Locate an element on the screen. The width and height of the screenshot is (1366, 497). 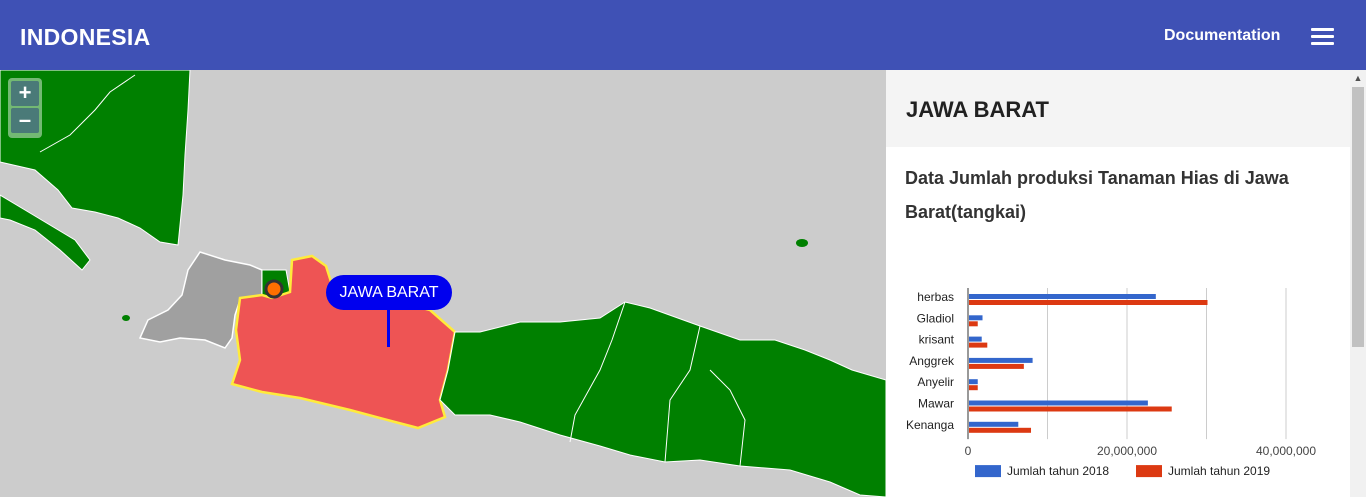
zoom-control: + – is located at coordinates (25, 108).